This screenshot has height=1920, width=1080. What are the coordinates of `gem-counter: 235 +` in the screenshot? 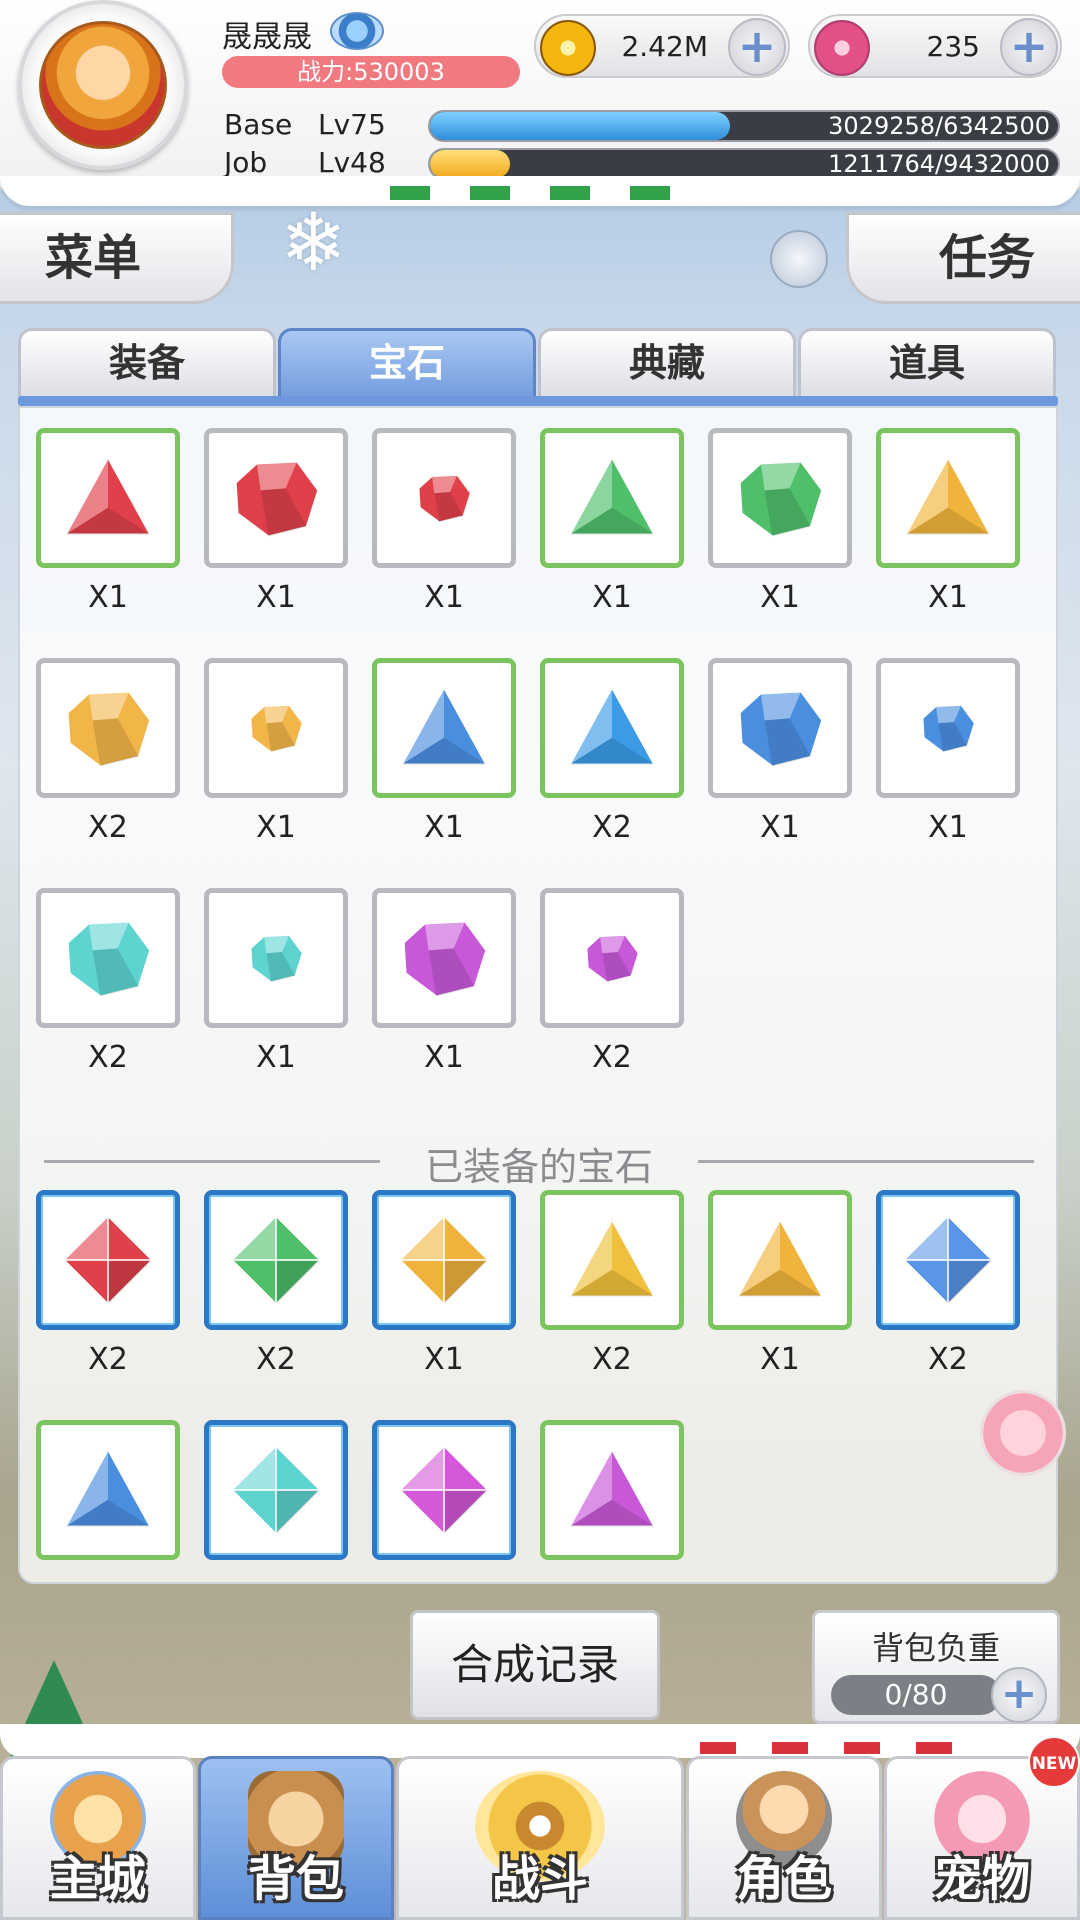 It's located at (935, 46).